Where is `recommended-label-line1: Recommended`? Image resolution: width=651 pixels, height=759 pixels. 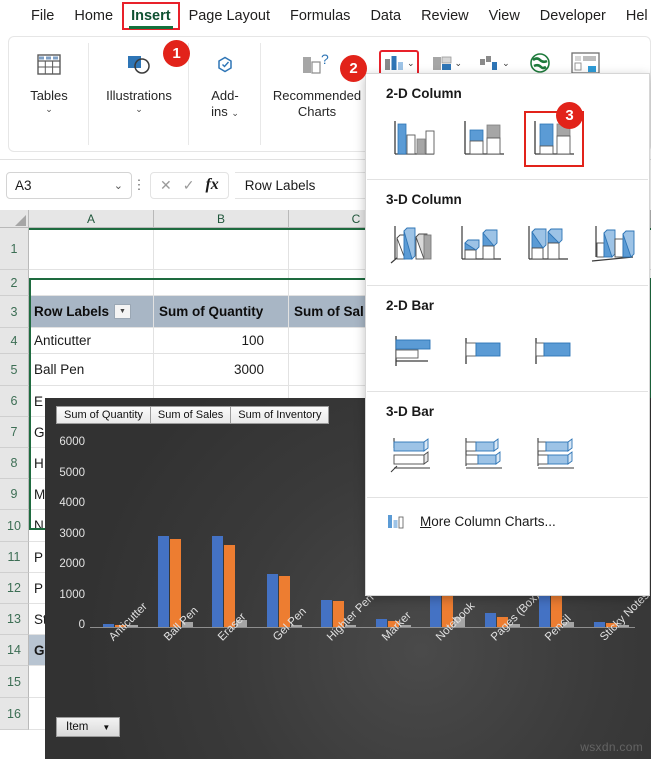
recommended-label-line1: Recommended is located at coordinates (317, 95).